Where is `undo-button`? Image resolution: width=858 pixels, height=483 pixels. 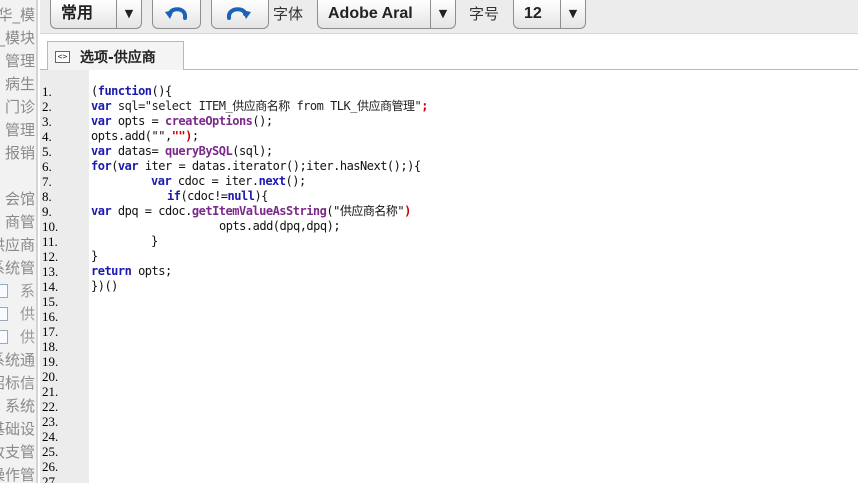
undo-button is located at coordinates (176, 14).